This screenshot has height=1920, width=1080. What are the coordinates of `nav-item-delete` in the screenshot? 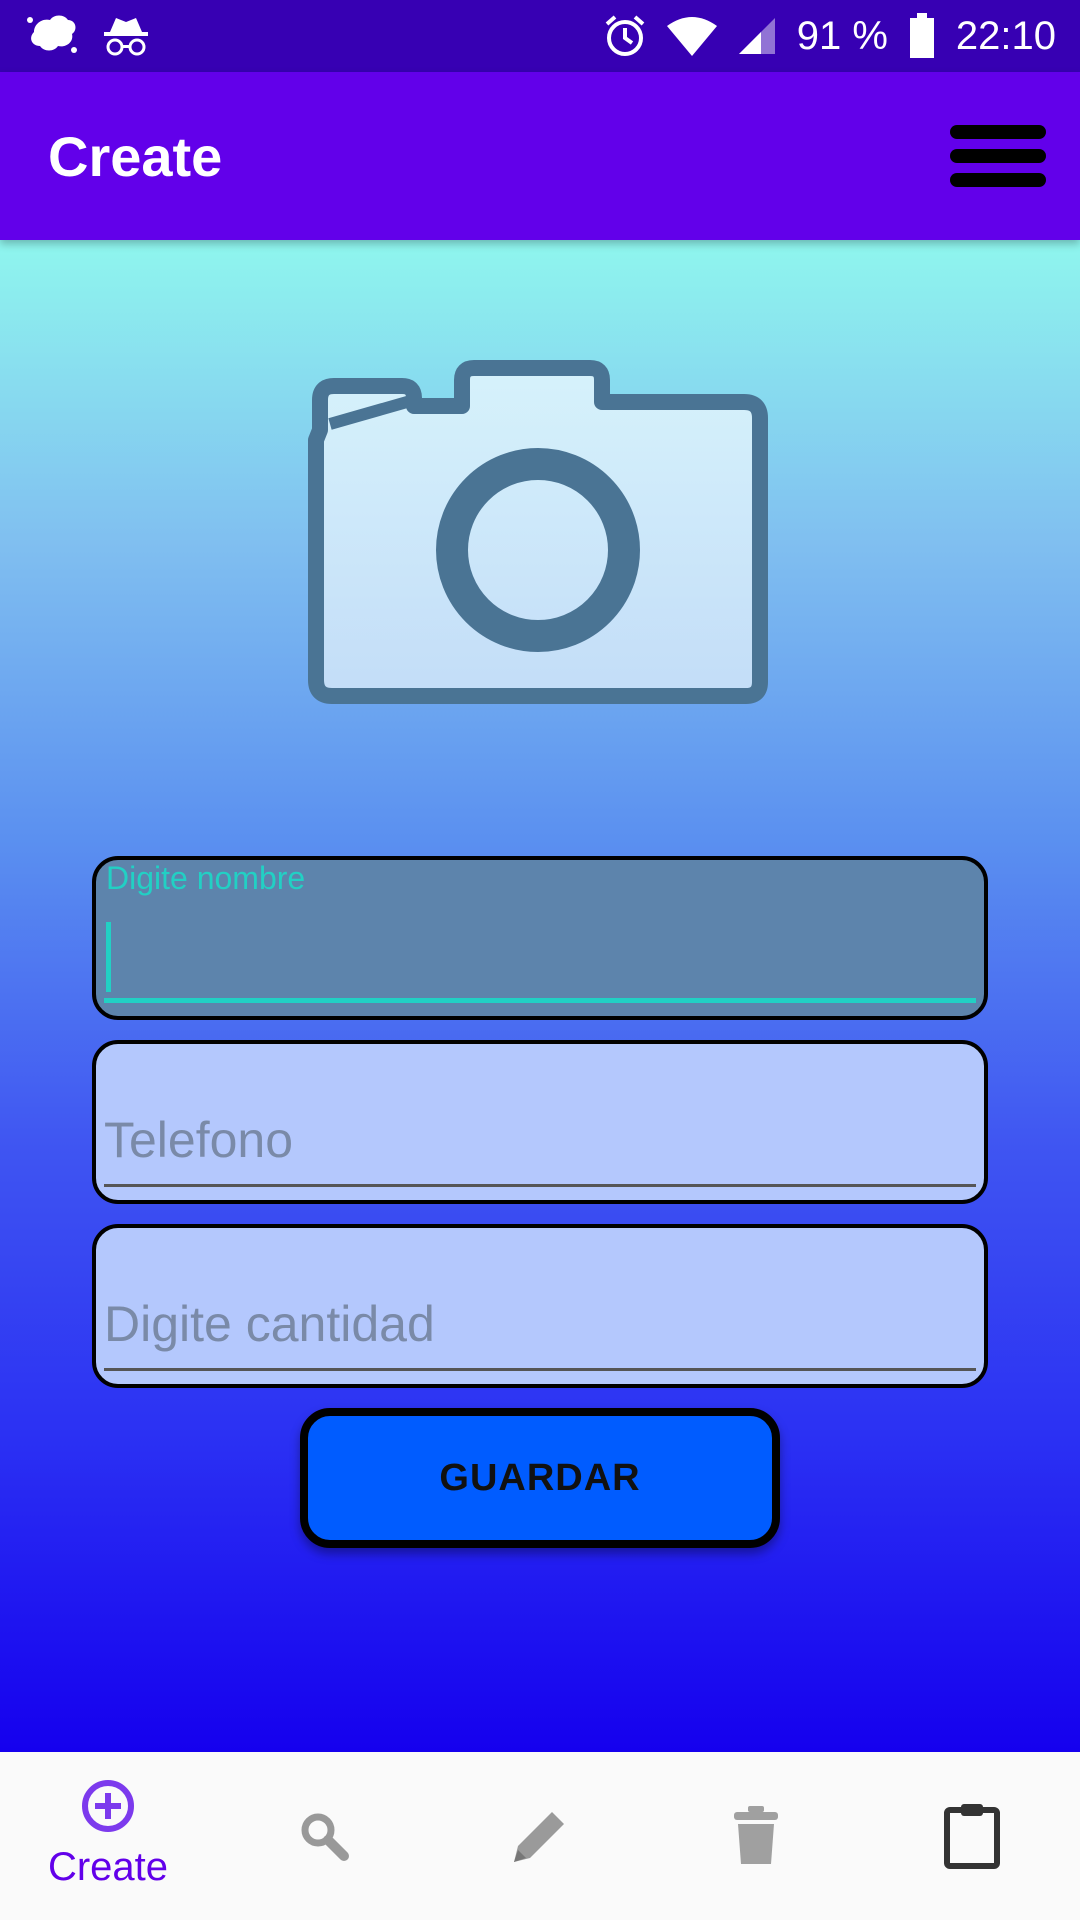 It's located at (756, 1836).